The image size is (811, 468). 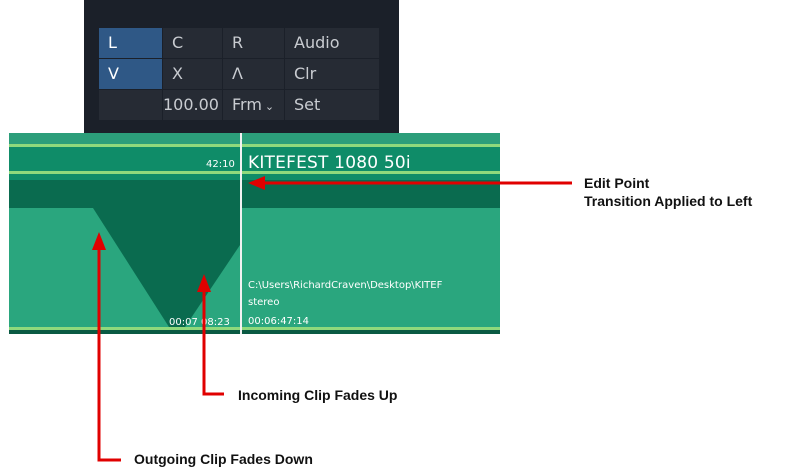 What do you see at coordinates (318, 395) in the screenshot?
I see `incoming-fade-label: Incoming Clip Fades Up` at bounding box center [318, 395].